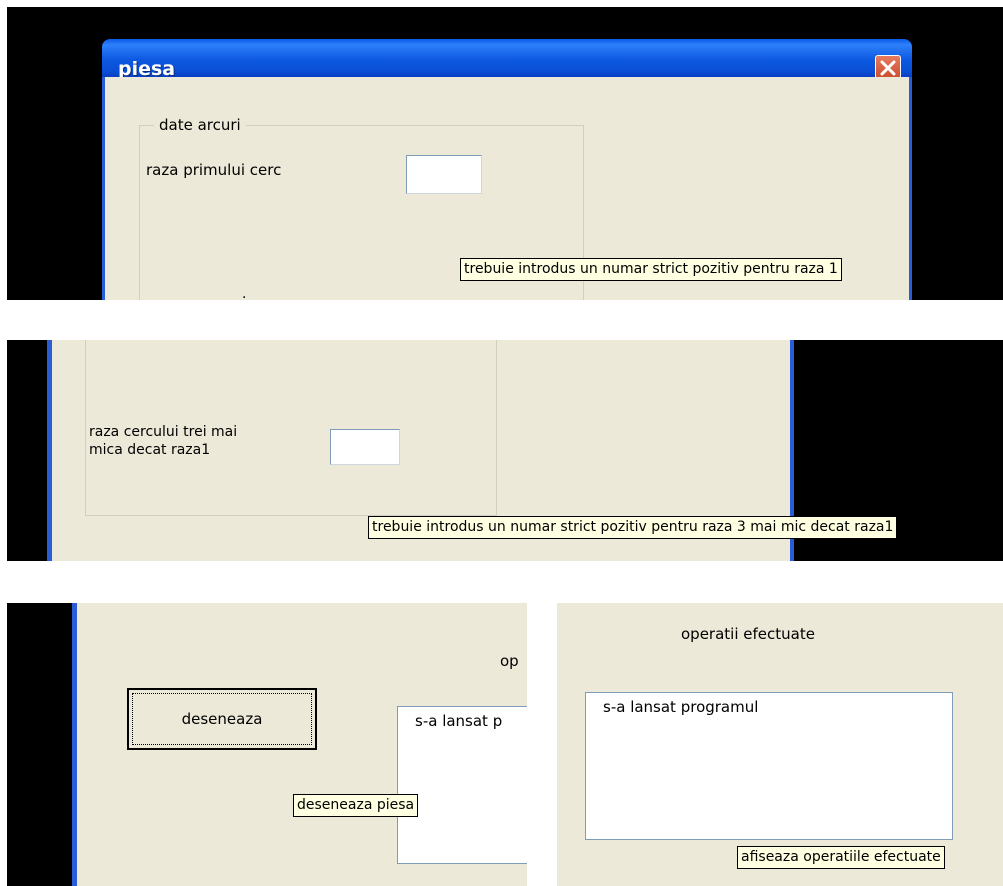 This screenshot has width=1003, height=886. Describe the element at coordinates (163, 432) in the screenshot. I see `radius3-label-line1: raza cercului trei mai` at that location.